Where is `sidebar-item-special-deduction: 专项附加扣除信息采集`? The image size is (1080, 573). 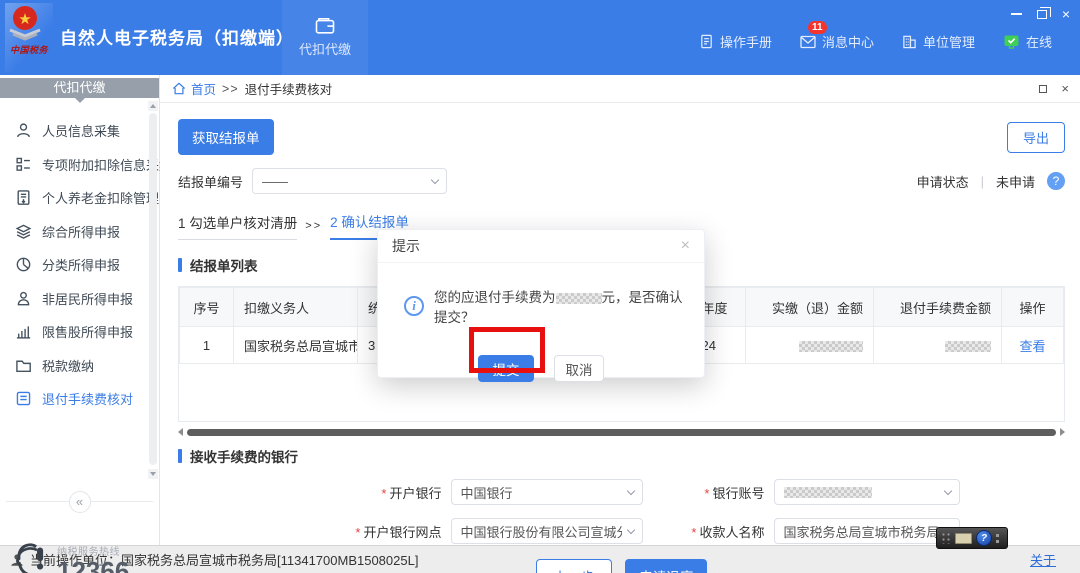 sidebar-item-special-deduction: 专项附加扣除信息采集 is located at coordinates (86, 165).